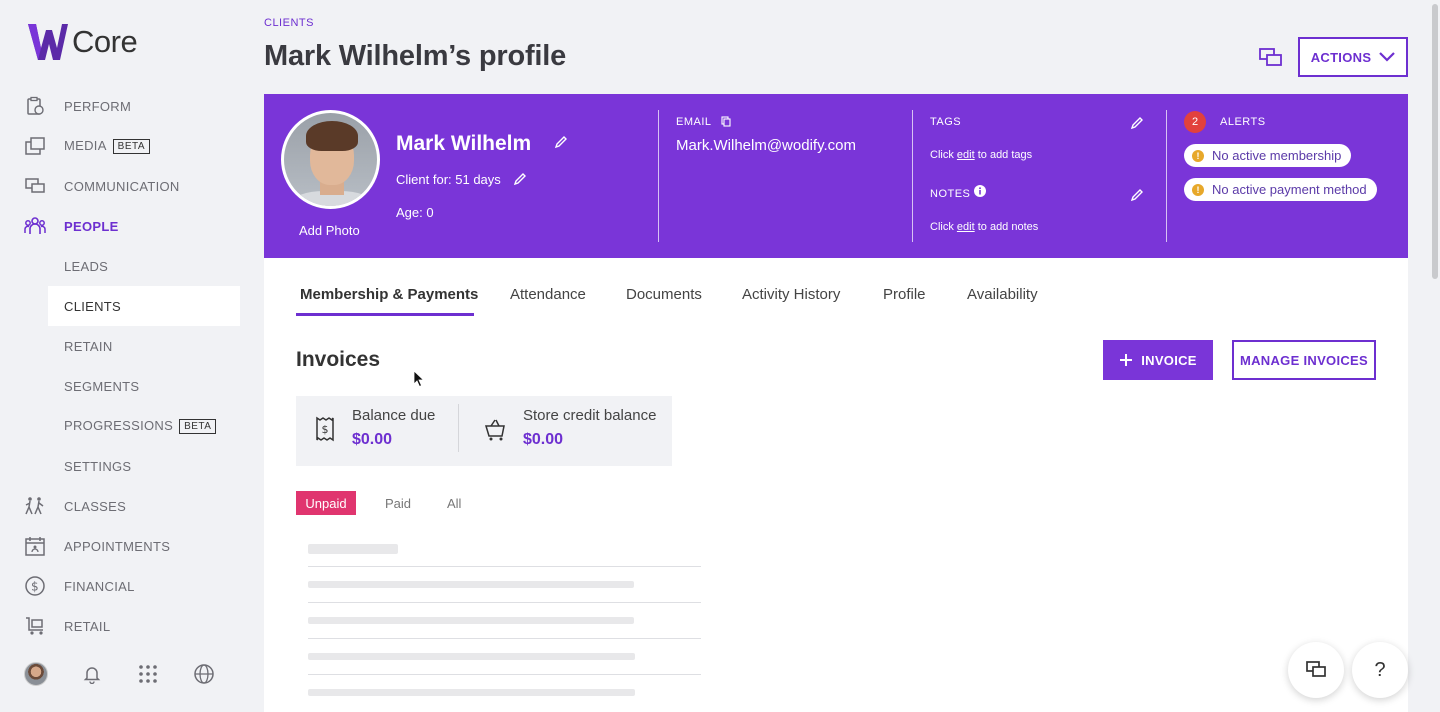  I want to click on calendar-icon, so click(35, 546).